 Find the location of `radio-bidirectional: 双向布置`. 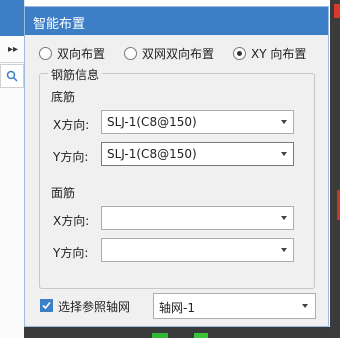

radio-bidirectional: 双向布置 is located at coordinates (72, 53).